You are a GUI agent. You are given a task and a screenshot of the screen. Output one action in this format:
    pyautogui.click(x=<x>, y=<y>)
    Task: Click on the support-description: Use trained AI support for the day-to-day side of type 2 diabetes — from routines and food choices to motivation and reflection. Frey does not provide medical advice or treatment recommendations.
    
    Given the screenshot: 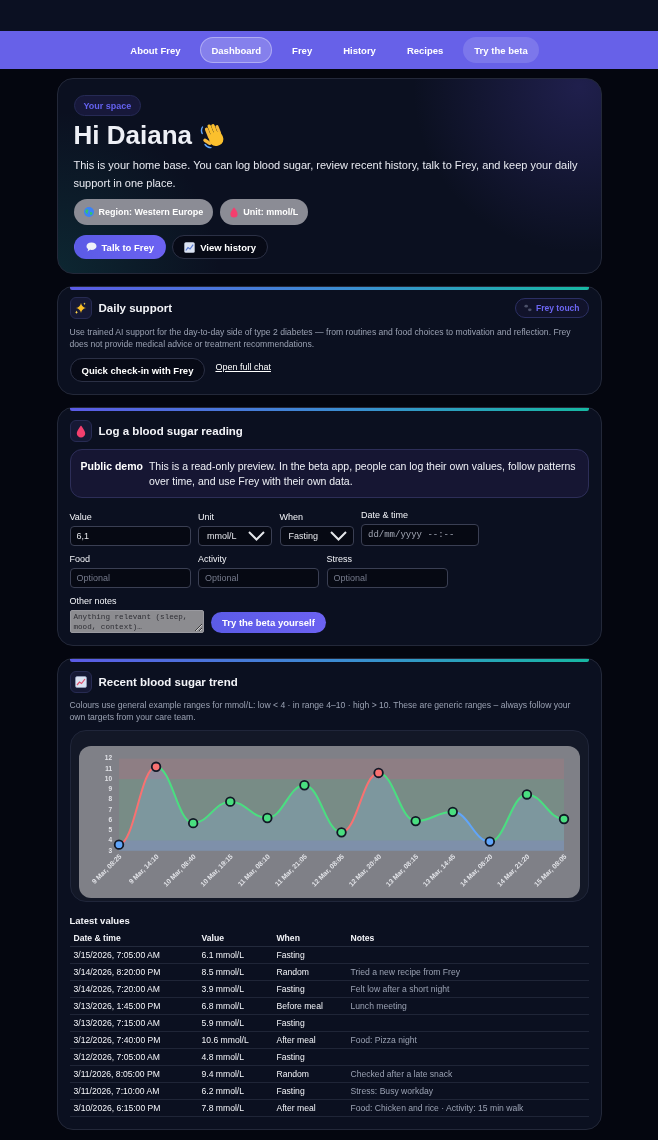 What is the action you would take?
    pyautogui.click(x=320, y=338)
    